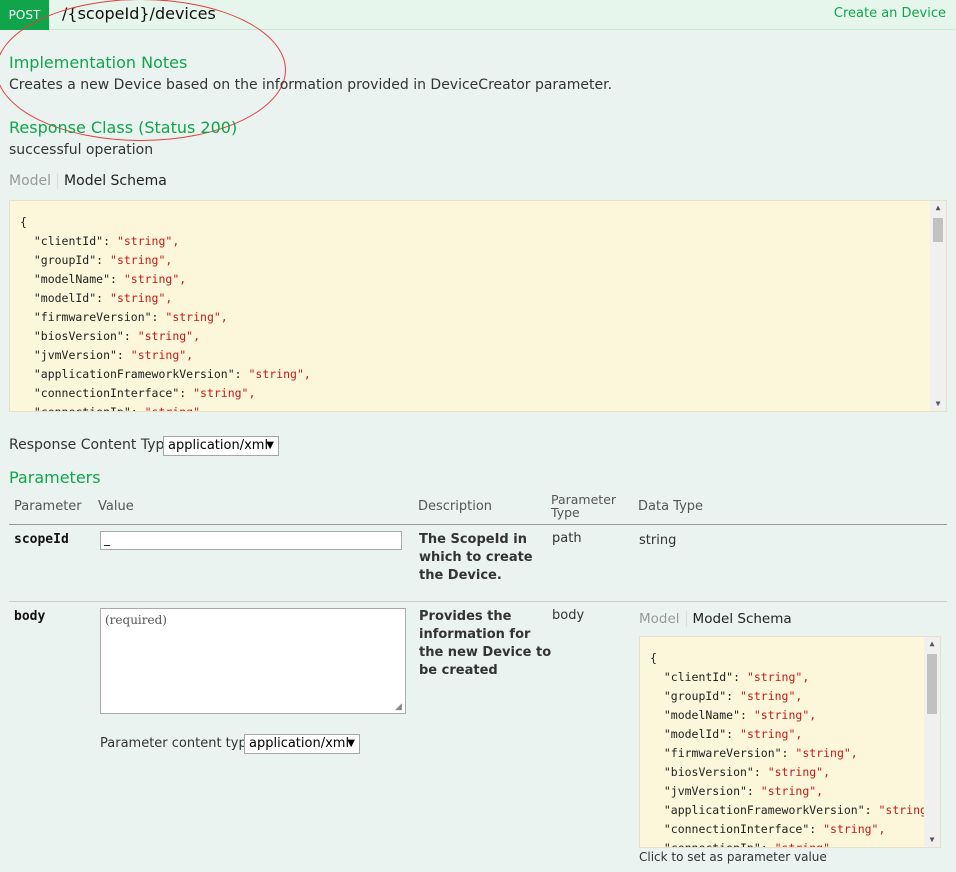 The width and height of the screenshot is (956, 872). Describe the element at coordinates (458, 670) in the screenshot. I see `description-line: be created` at that location.